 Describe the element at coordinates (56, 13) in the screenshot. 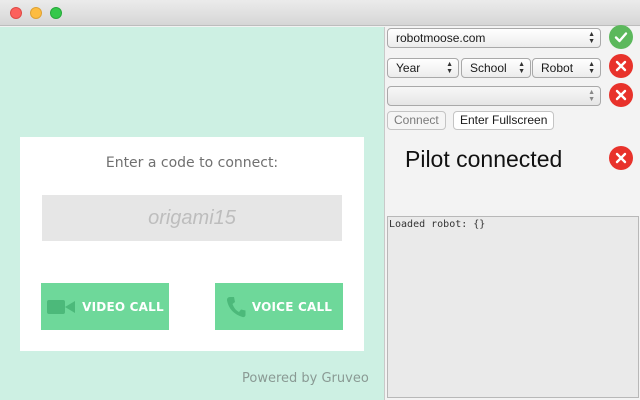

I see `maximize-window-button` at that location.